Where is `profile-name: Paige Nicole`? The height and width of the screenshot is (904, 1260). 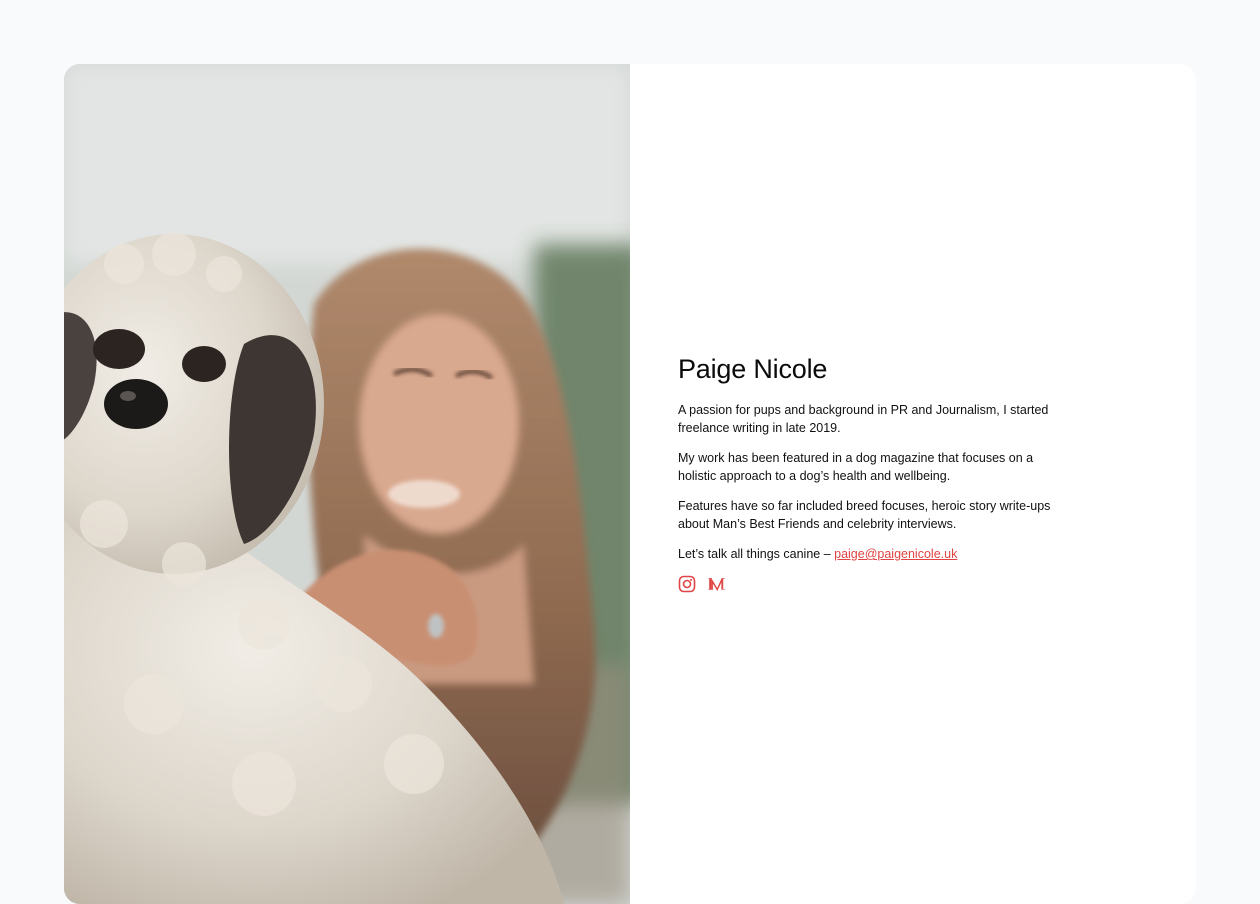 profile-name: Paige Nicole is located at coordinates (753, 369).